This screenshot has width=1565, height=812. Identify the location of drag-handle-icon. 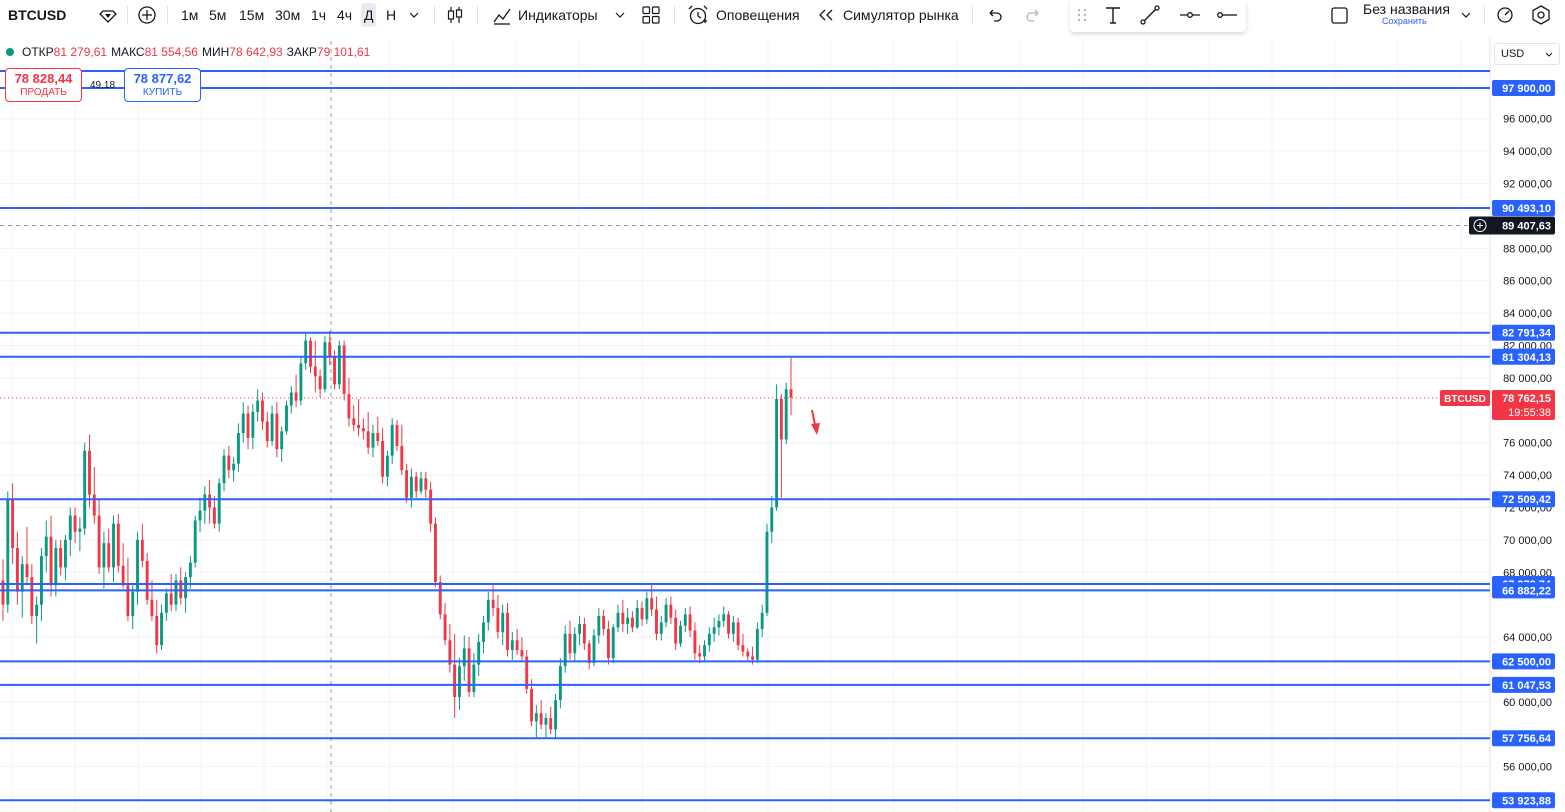
(1082, 15).